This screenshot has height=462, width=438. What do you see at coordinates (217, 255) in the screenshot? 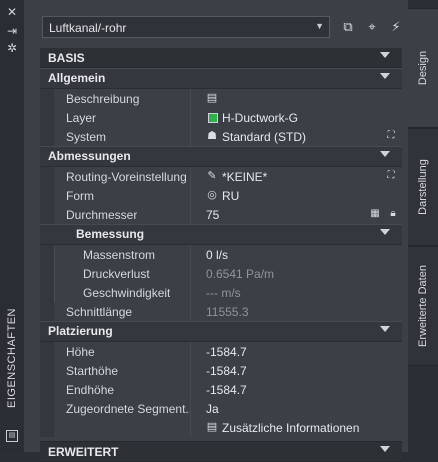
I see `prop-value: 0 l/s` at bounding box center [217, 255].